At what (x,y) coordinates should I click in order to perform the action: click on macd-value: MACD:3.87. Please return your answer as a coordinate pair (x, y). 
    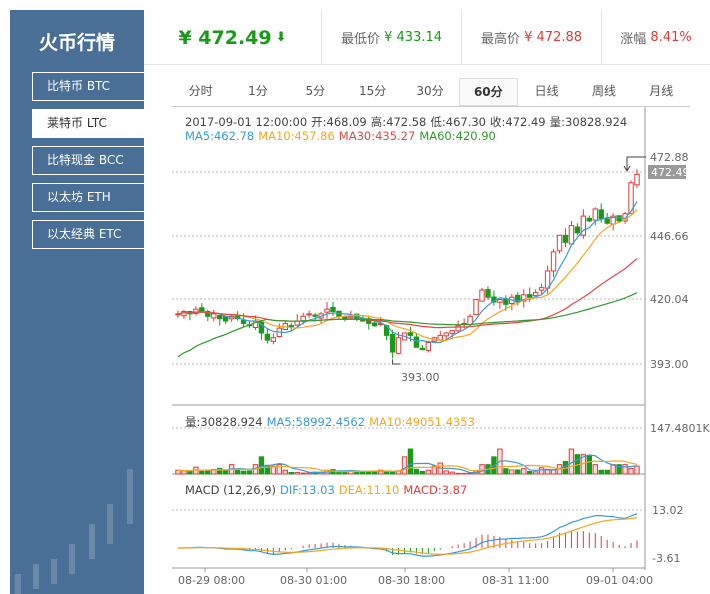
    Looking at the image, I should click on (435, 490).